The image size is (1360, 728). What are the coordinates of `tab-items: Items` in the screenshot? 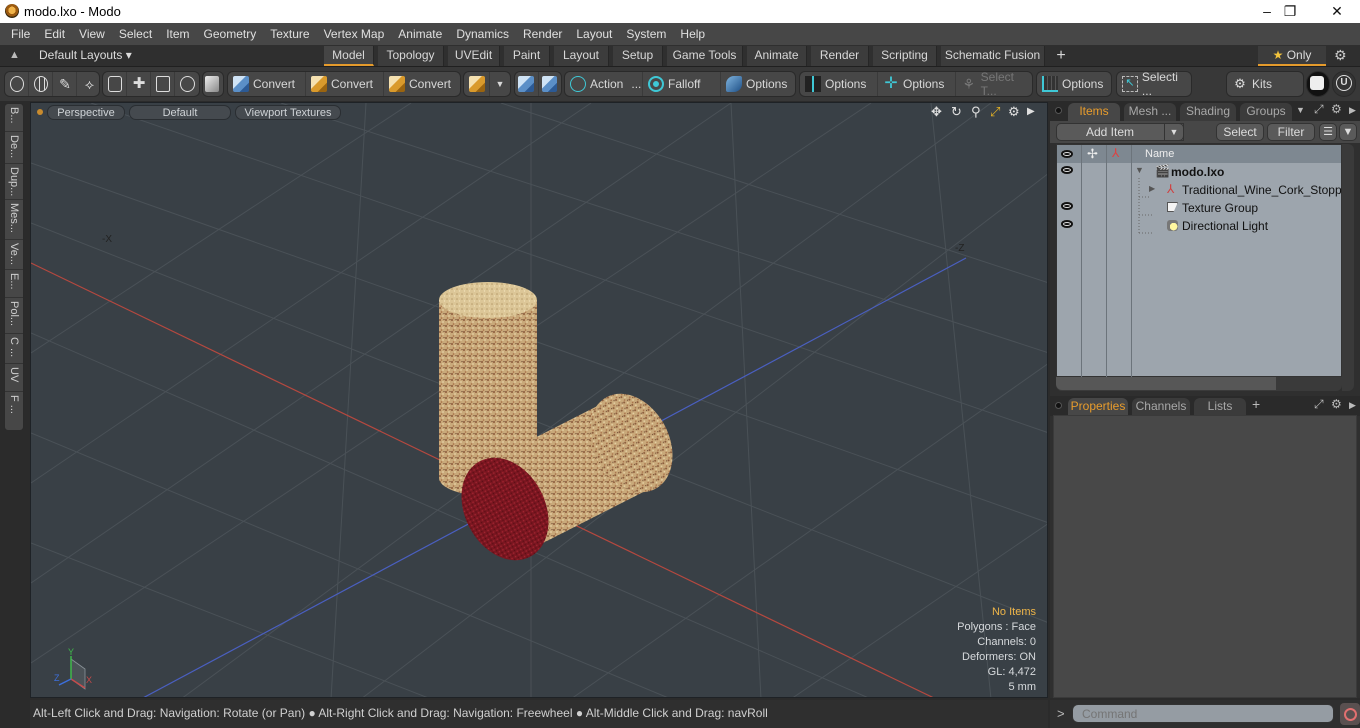 It's located at (1094, 112).